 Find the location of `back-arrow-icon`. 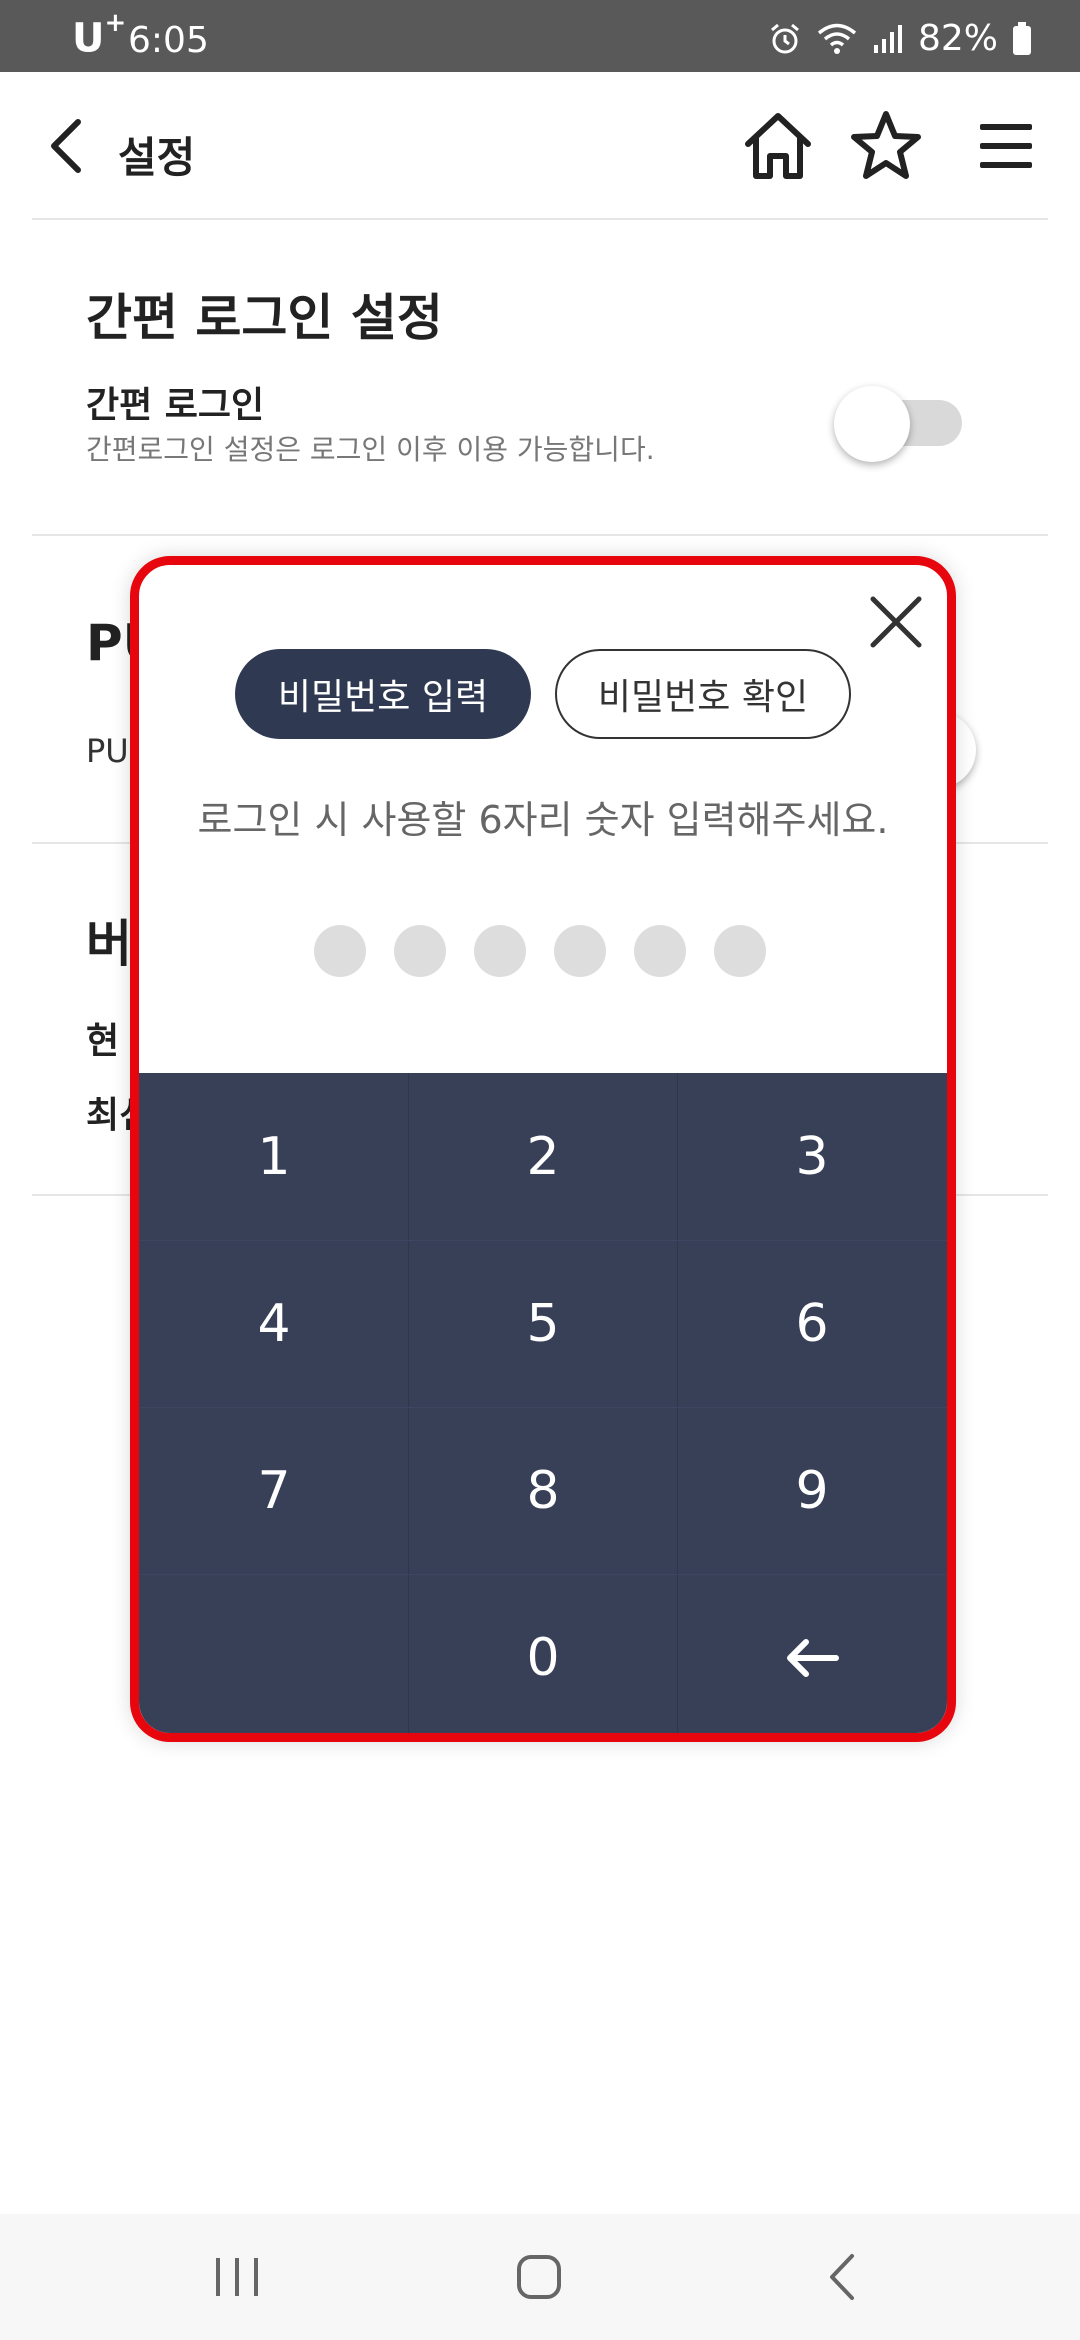

back-arrow-icon is located at coordinates (68, 146).